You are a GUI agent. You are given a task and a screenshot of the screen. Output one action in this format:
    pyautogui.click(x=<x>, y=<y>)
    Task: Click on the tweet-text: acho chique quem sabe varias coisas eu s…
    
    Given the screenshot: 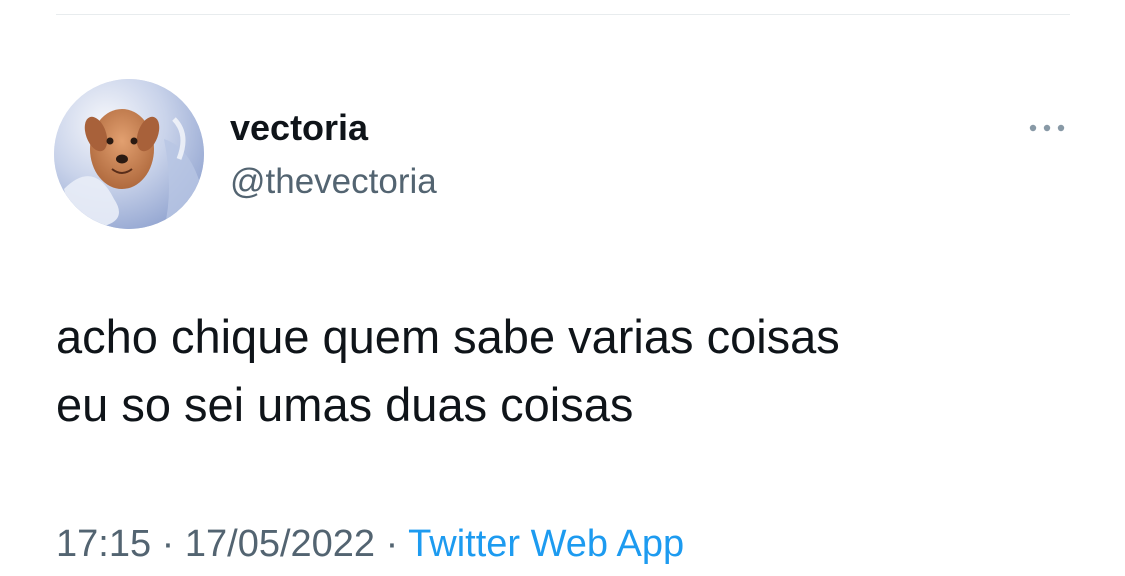 What is the action you would take?
    pyautogui.click(x=448, y=370)
    